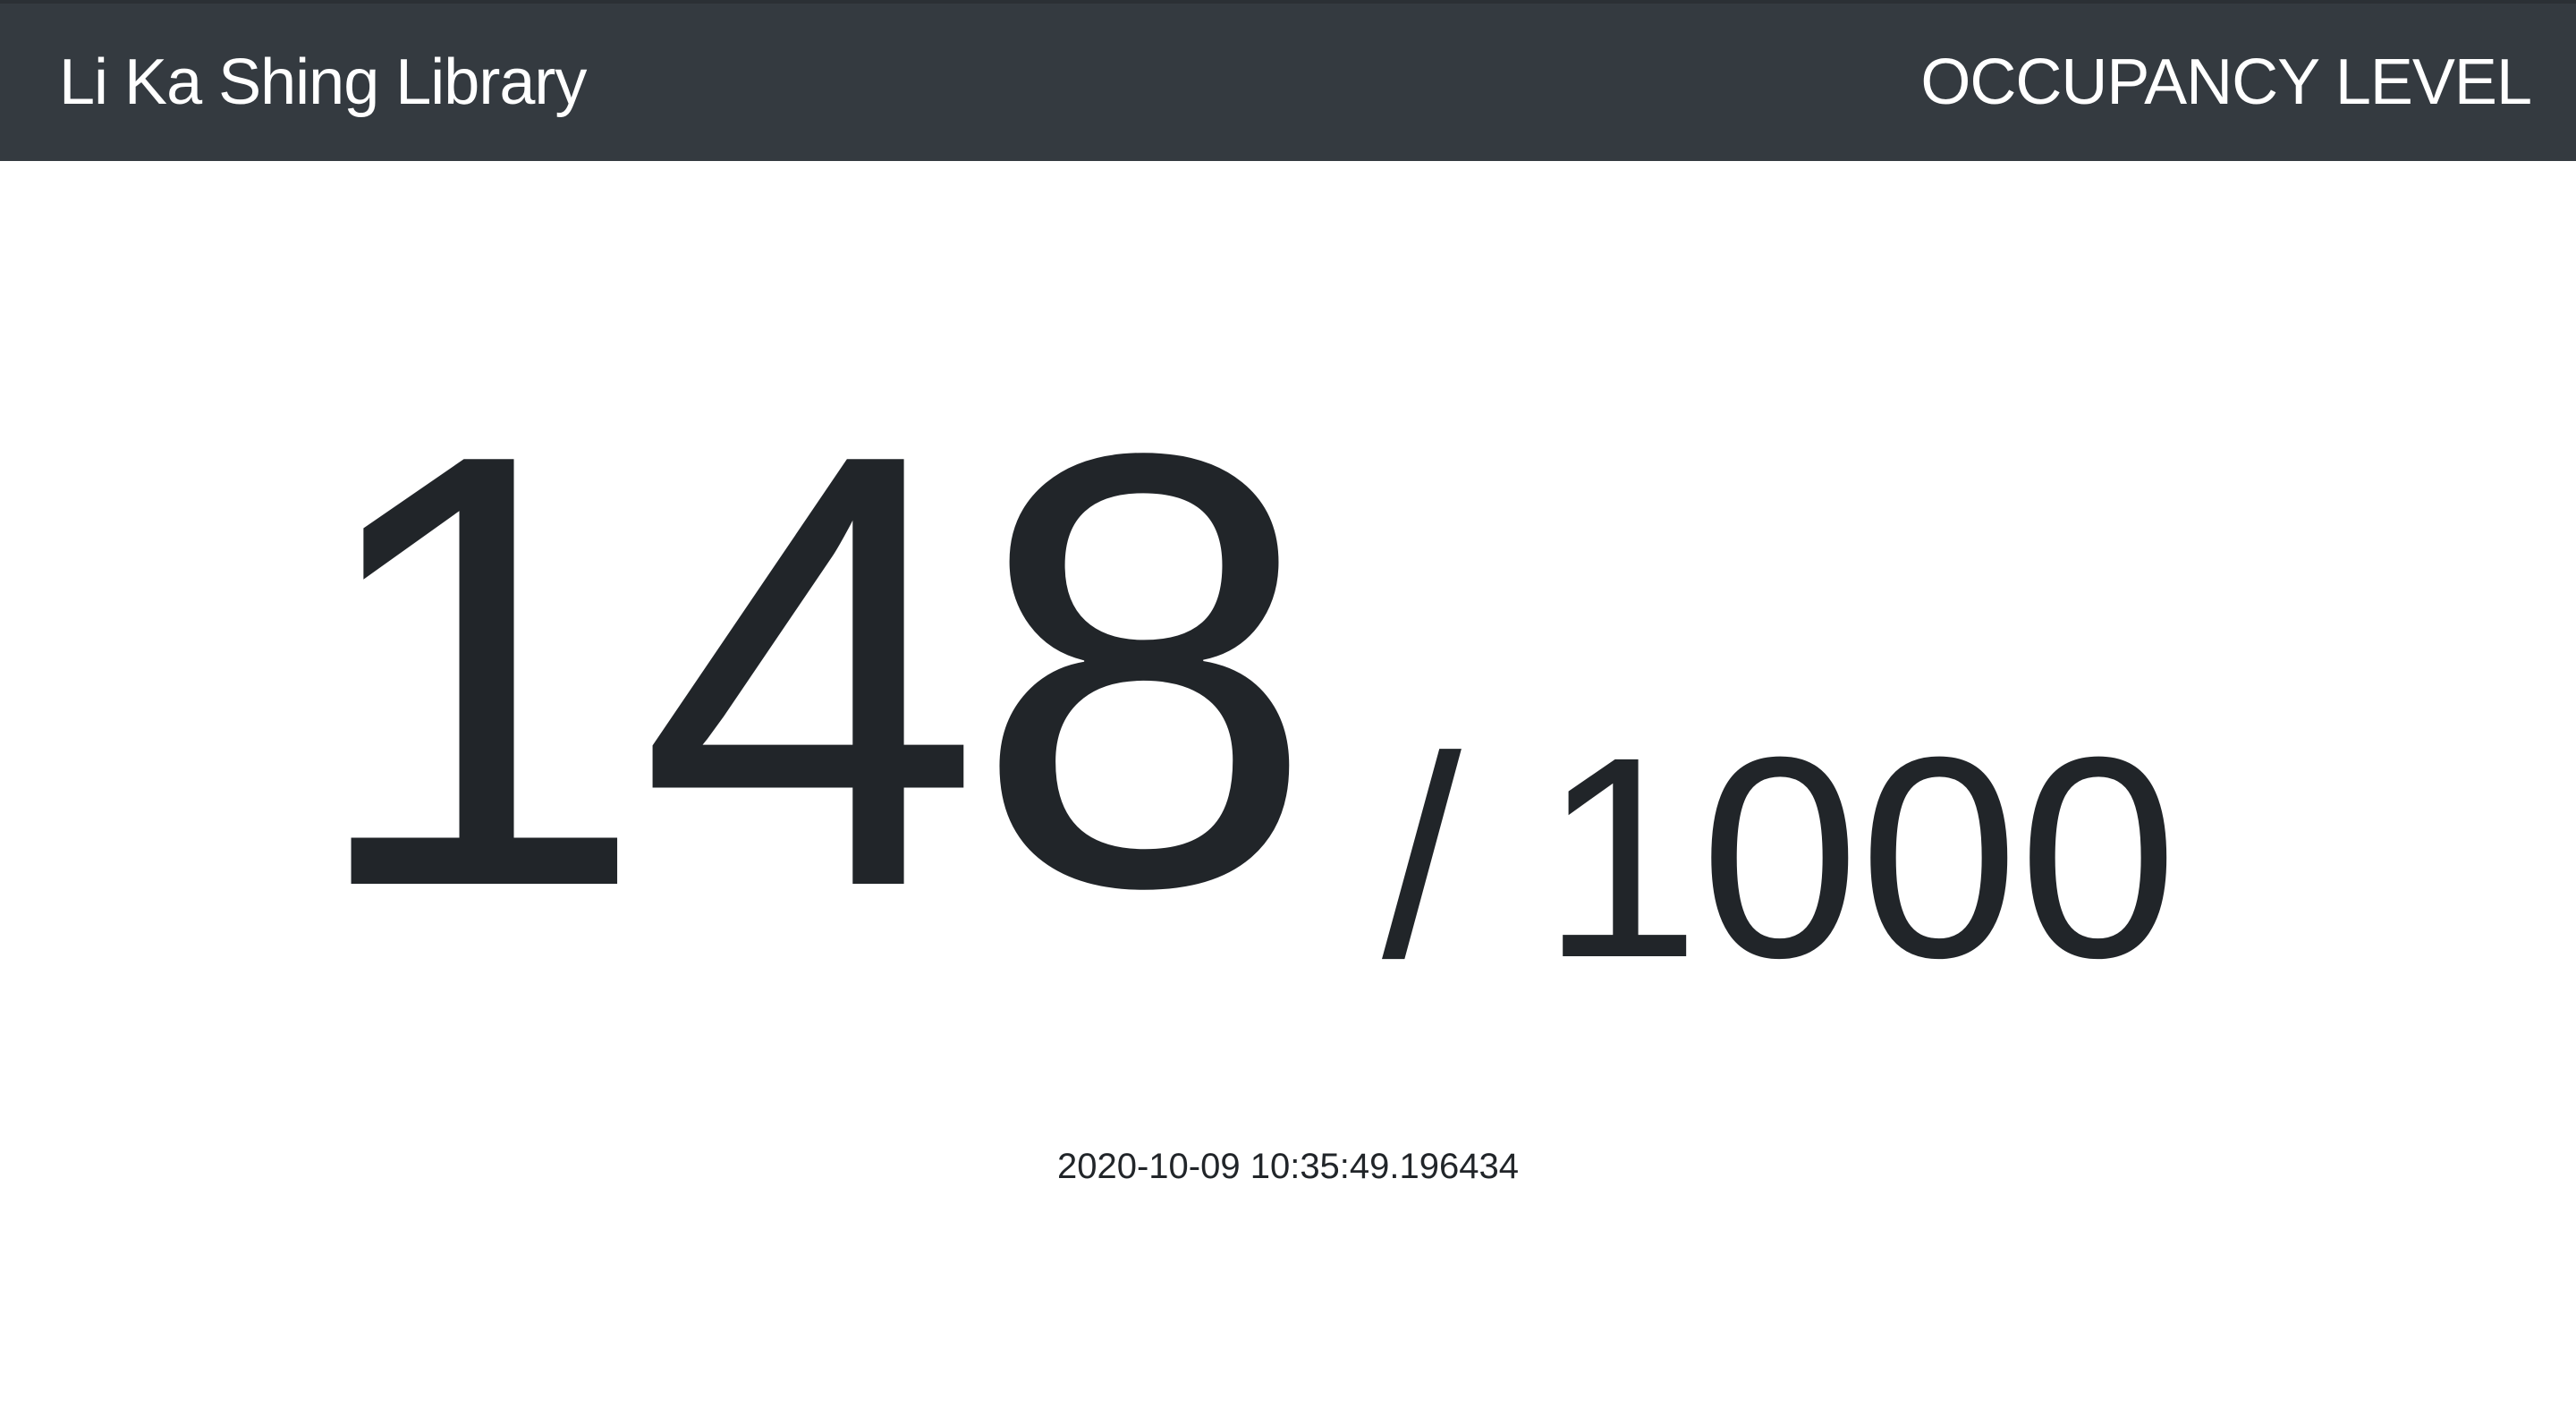 This screenshot has height=1416, width=2576. What do you see at coordinates (1287, 1166) in the screenshot?
I see `last-updated-timestamp: 2020-10-09 10:35:49.196434` at bounding box center [1287, 1166].